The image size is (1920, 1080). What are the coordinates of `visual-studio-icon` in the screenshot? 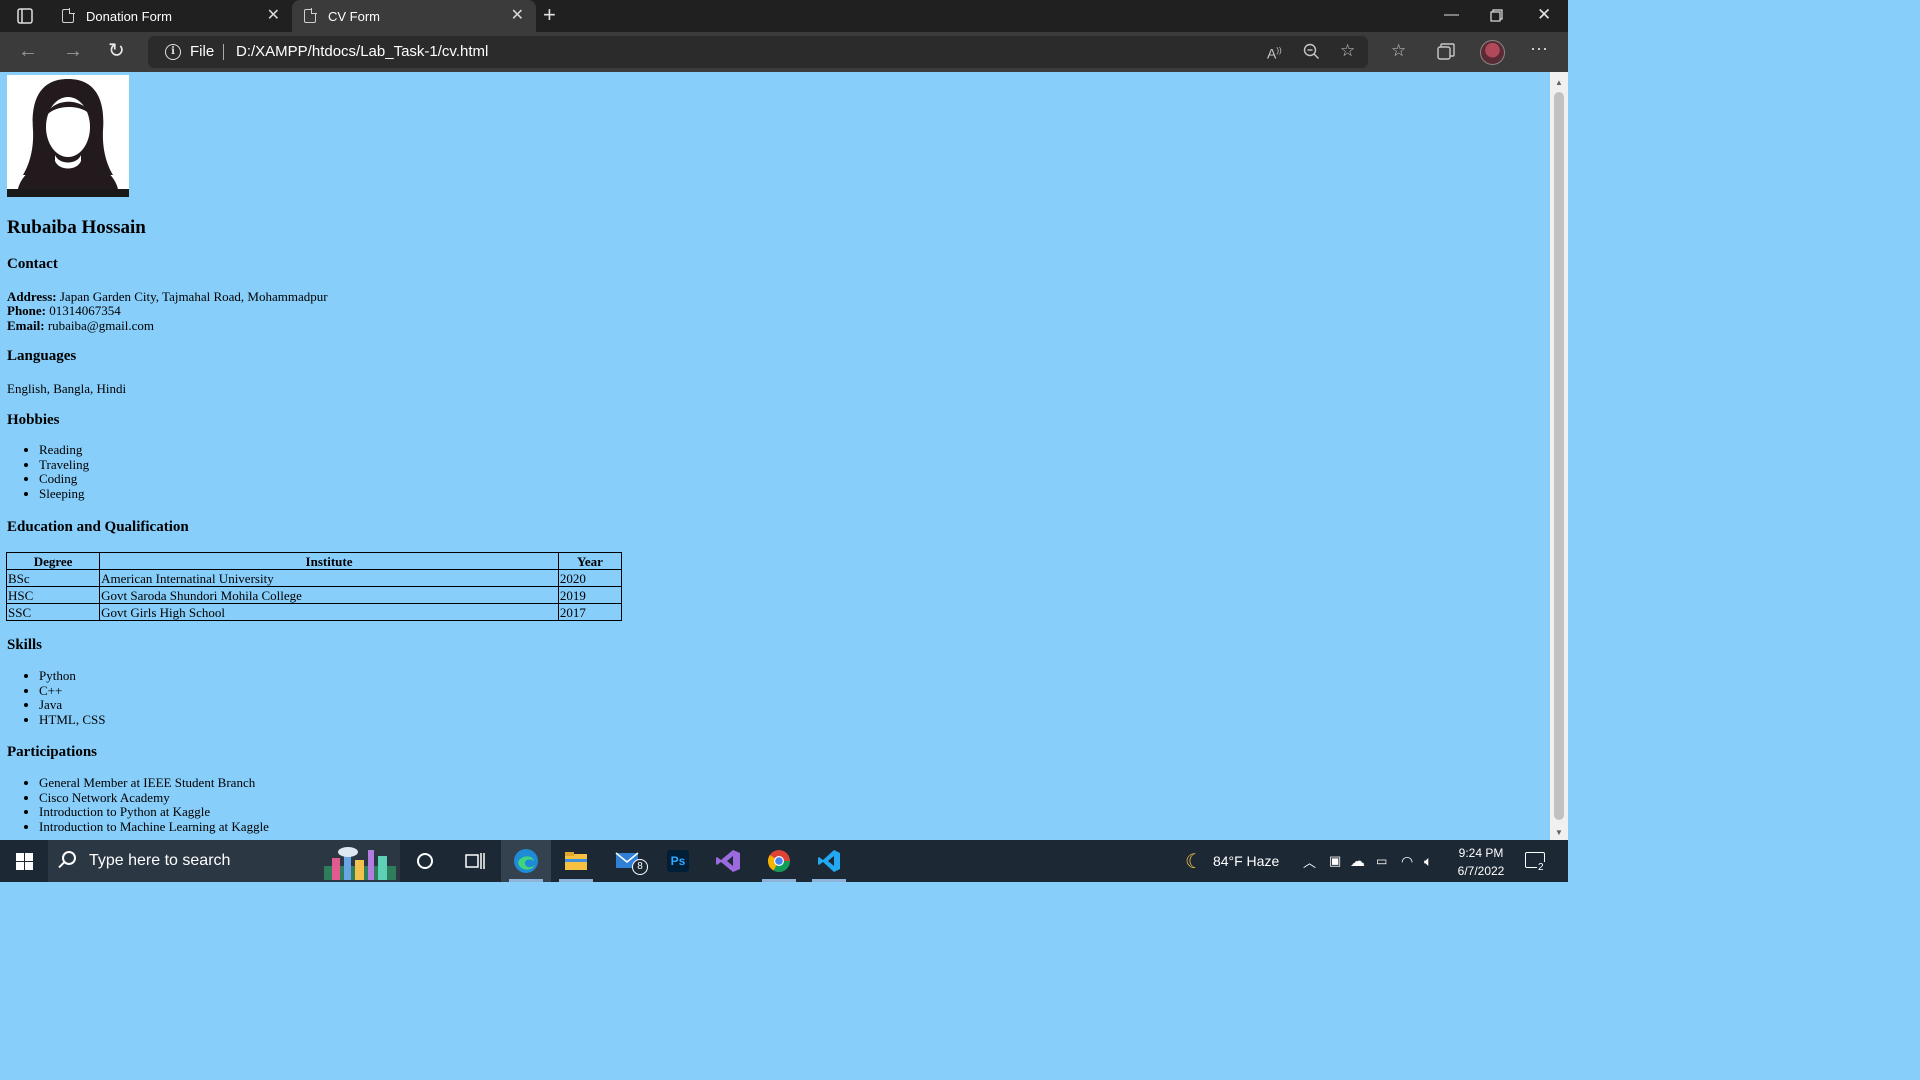 It's located at (728, 861).